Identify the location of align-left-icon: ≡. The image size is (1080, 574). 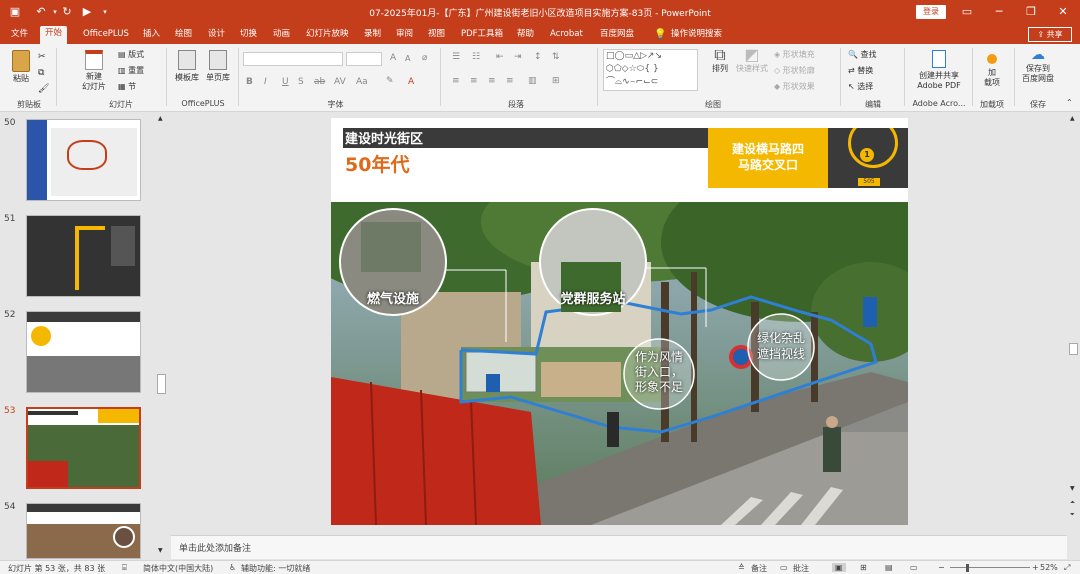
(456, 81).